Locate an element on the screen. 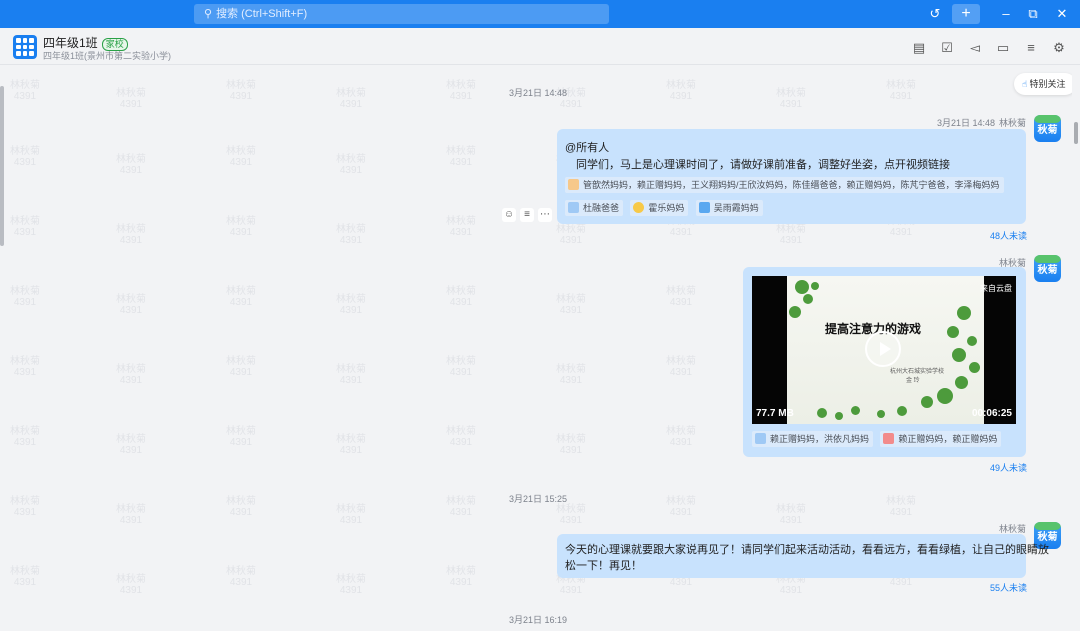  reaction-chip: 杜融爸爸 is located at coordinates (594, 208).